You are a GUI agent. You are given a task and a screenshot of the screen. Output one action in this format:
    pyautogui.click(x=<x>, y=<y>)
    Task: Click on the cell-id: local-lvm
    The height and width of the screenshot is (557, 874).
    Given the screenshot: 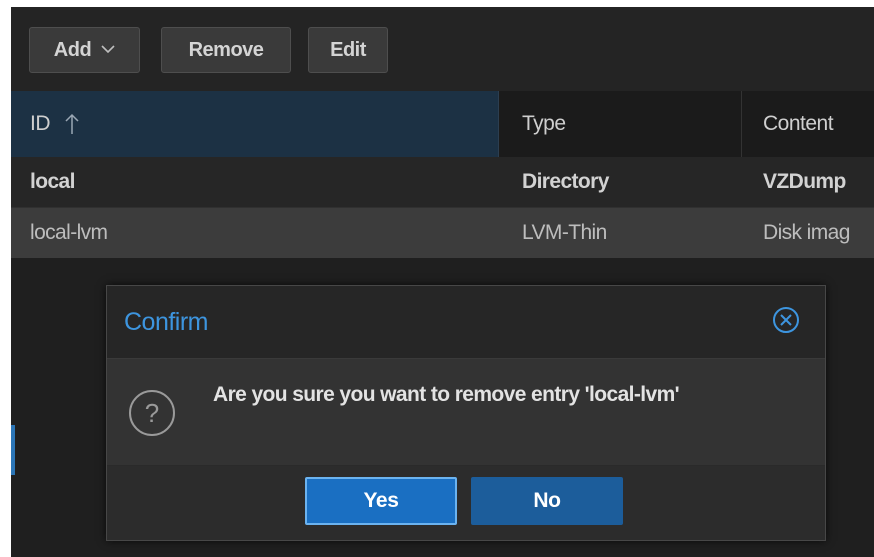 What is the action you would take?
    pyautogui.click(x=69, y=232)
    